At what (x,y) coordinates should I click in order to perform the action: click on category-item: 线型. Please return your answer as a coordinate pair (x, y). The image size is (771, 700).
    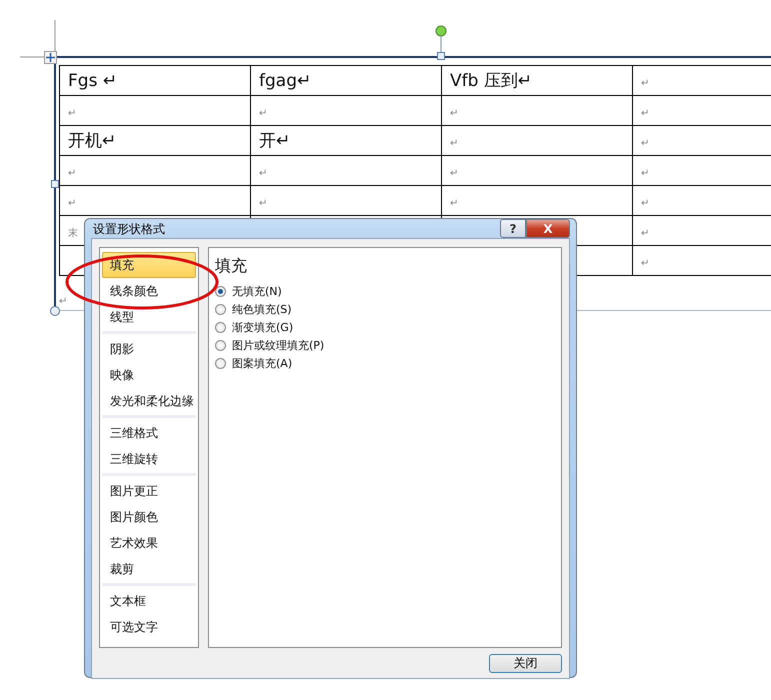
    Looking at the image, I should click on (149, 317).